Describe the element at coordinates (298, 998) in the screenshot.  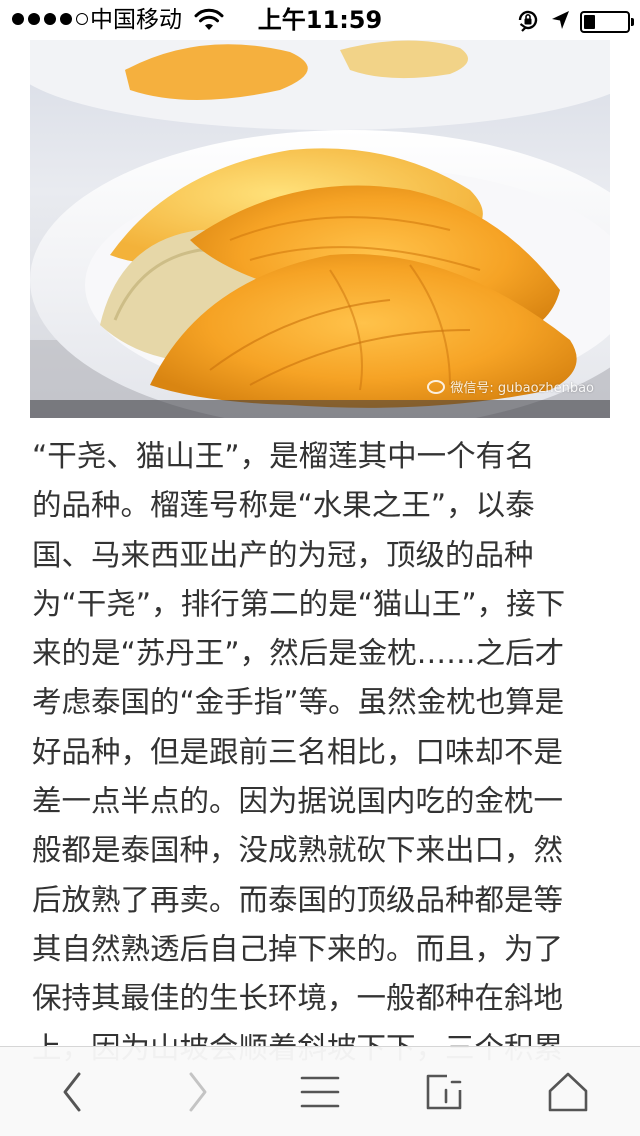
I see `article-line: 保持其最佳的生长环境，一般都种在斜地` at that location.